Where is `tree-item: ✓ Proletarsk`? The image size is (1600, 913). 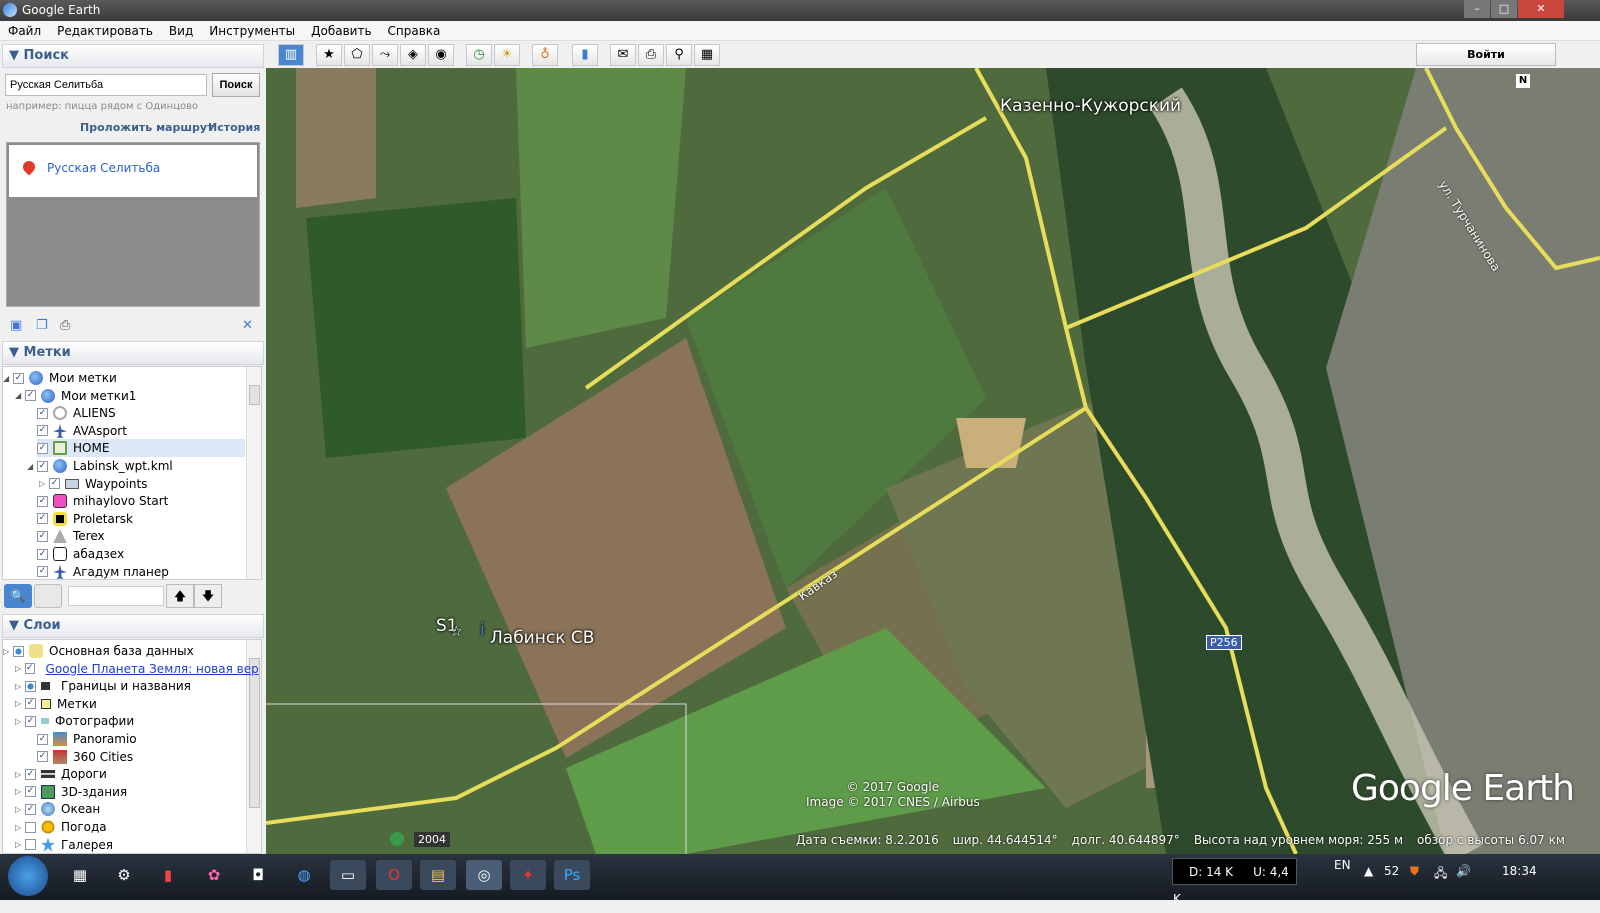 tree-item: ✓ Proletarsk is located at coordinates (141, 519).